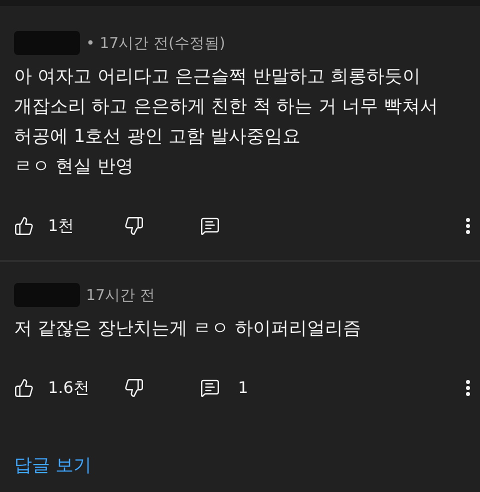  Describe the element at coordinates (218, 77) in the screenshot. I see `comment-text: 아 여자고 어리다고 은근슬쩍 반말하고 희롱하듯이` at that location.